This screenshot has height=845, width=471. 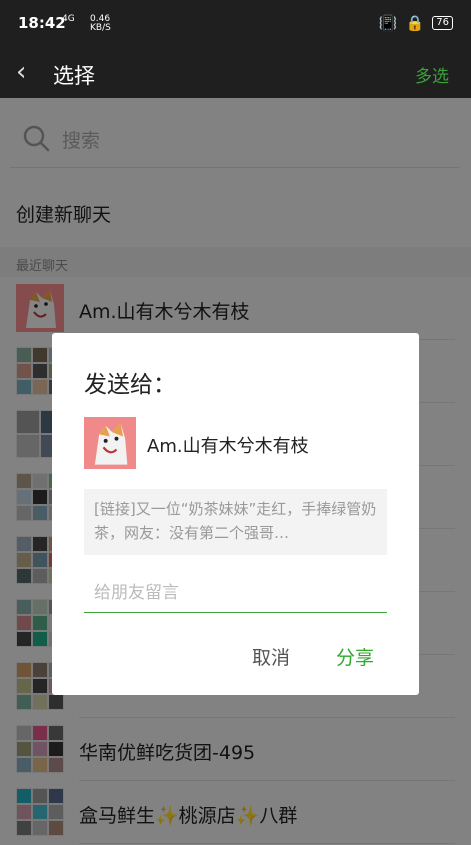 I want to click on back-arrow-icon: ‹, so click(x=21, y=72).